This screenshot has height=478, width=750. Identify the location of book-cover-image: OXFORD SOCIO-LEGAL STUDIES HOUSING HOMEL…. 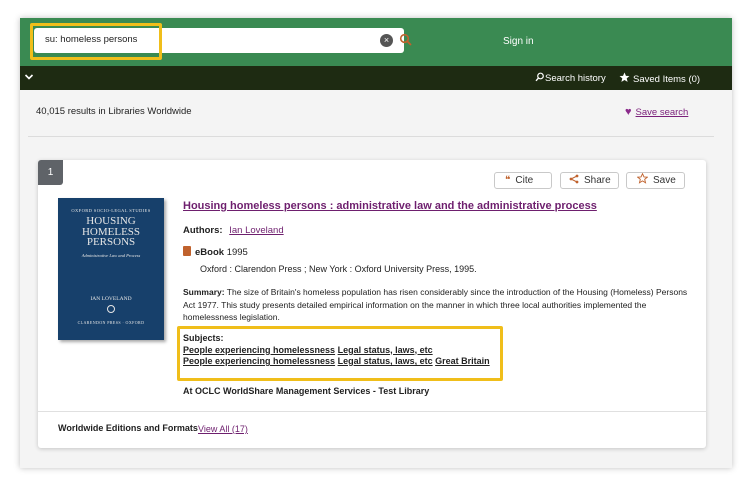
(111, 269).